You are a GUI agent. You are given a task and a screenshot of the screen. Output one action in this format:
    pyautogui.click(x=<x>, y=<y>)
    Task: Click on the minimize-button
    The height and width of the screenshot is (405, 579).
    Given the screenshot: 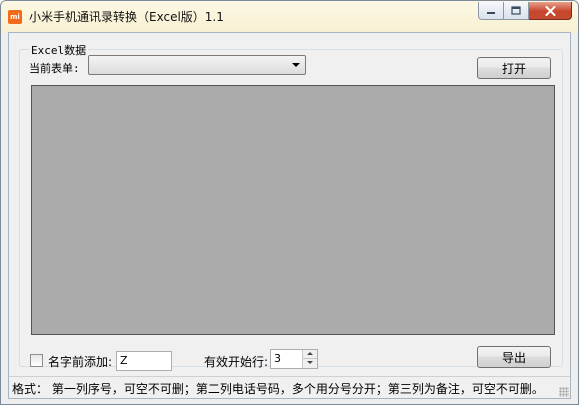 What is the action you would take?
    pyautogui.click(x=491, y=11)
    